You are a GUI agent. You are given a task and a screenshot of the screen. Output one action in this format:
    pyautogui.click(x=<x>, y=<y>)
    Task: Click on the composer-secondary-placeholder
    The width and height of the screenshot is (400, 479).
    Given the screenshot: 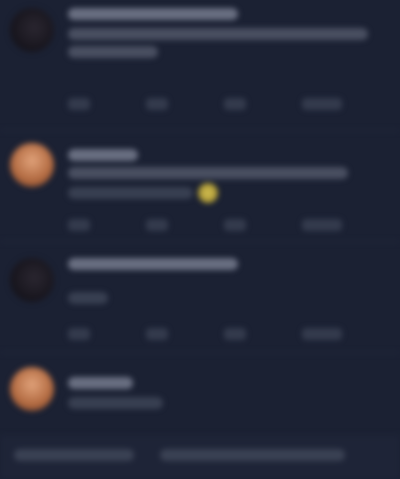 What is the action you would take?
    pyautogui.click(x=252, y=455)
    